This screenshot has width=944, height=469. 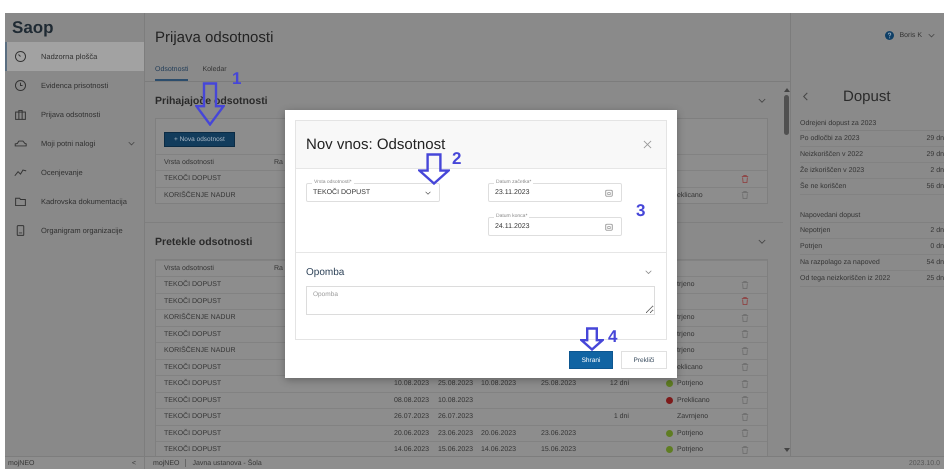 I want to click on folder-icon, so click(x=20, y=201).